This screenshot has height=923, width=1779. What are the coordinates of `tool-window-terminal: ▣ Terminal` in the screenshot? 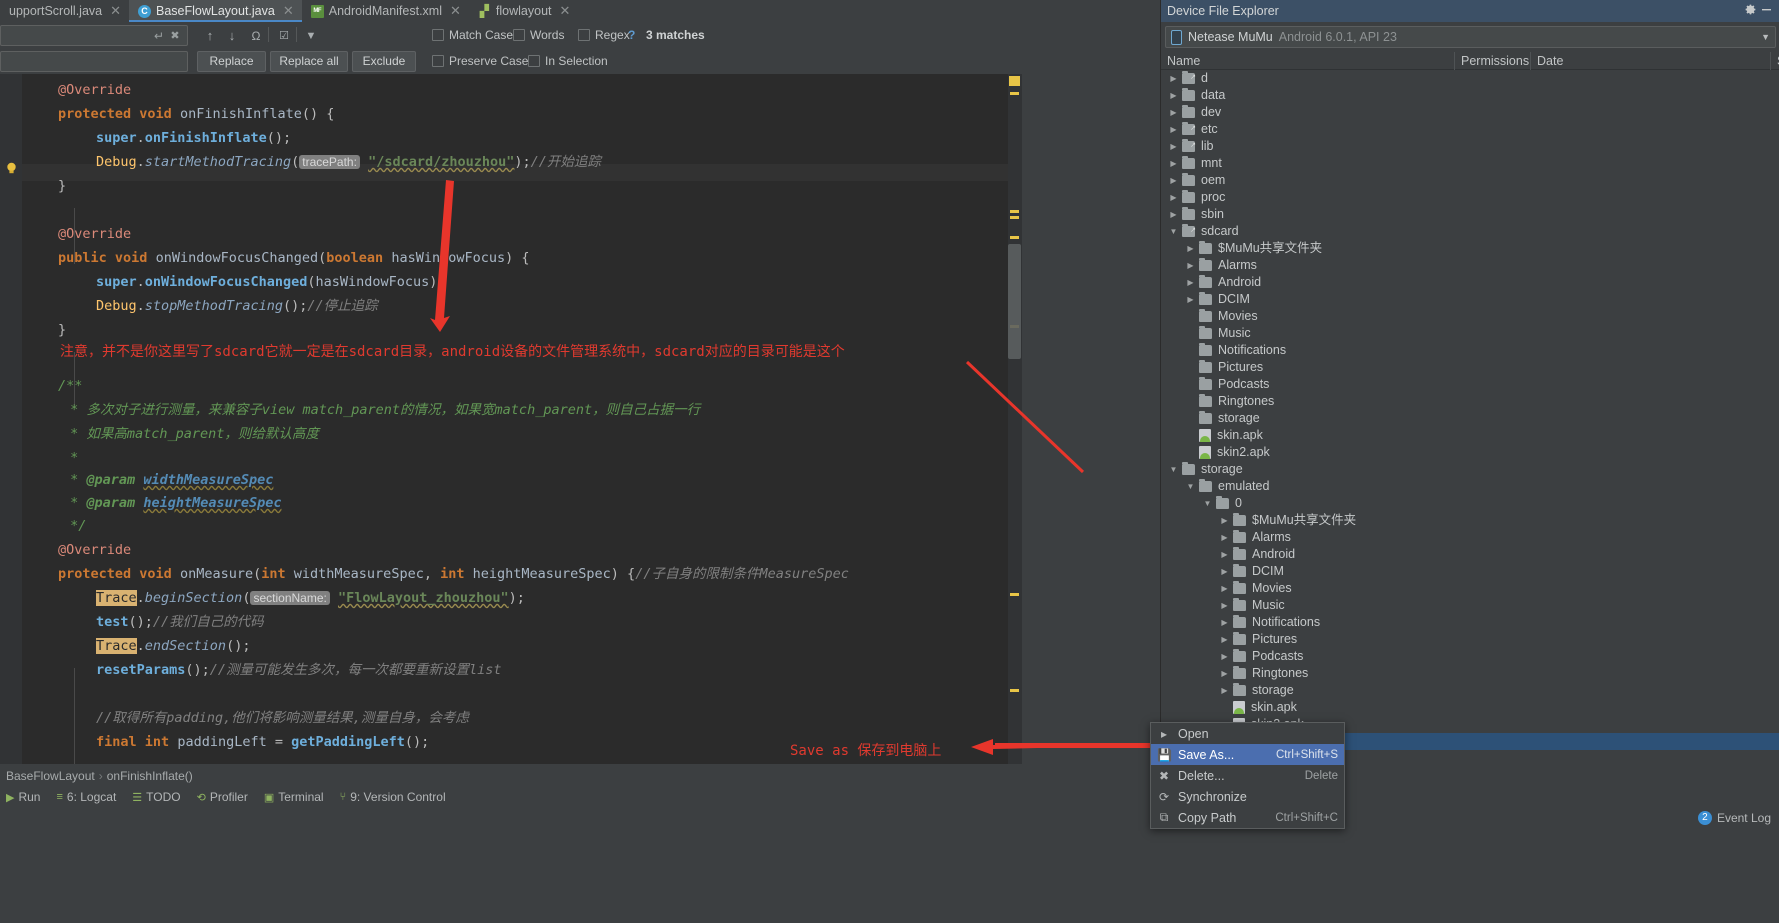 It's located at (294, 797).